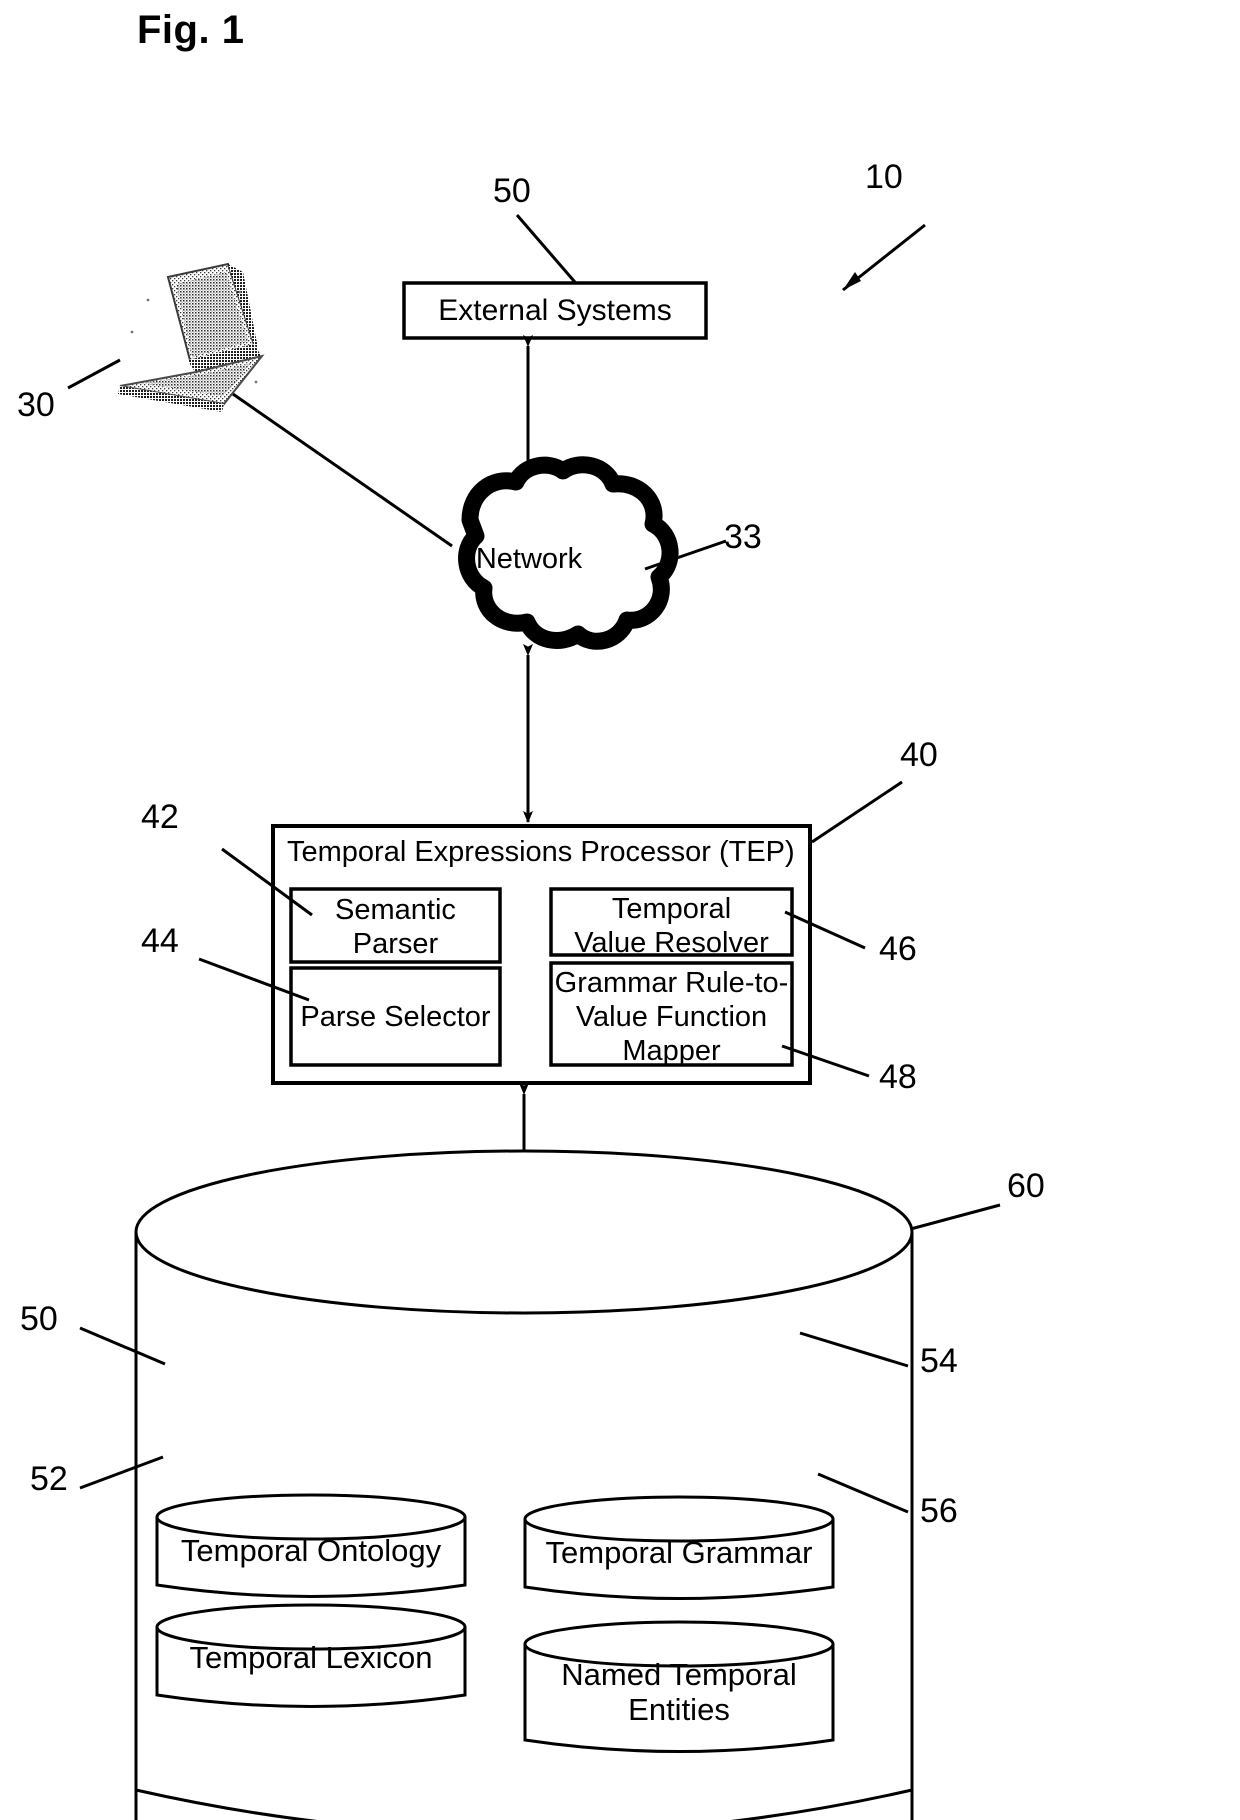 This screenshot has height=1820, width=1240. What do you see at coordinates (555, 310) in the screenshot?
I see `external-systems-label: External Systems` at bounding box center [555, 310].